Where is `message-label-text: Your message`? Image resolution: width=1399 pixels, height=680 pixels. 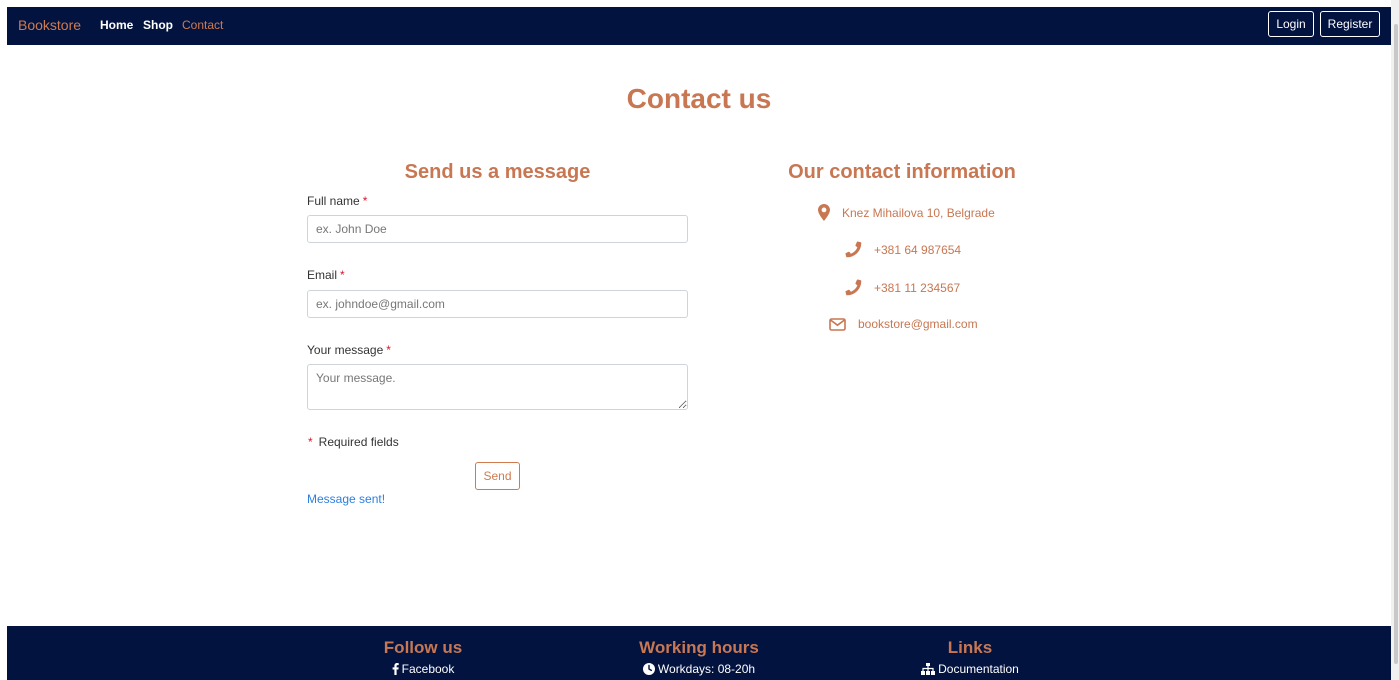
message-label-text: Your message is located at coordinates (345, 350).